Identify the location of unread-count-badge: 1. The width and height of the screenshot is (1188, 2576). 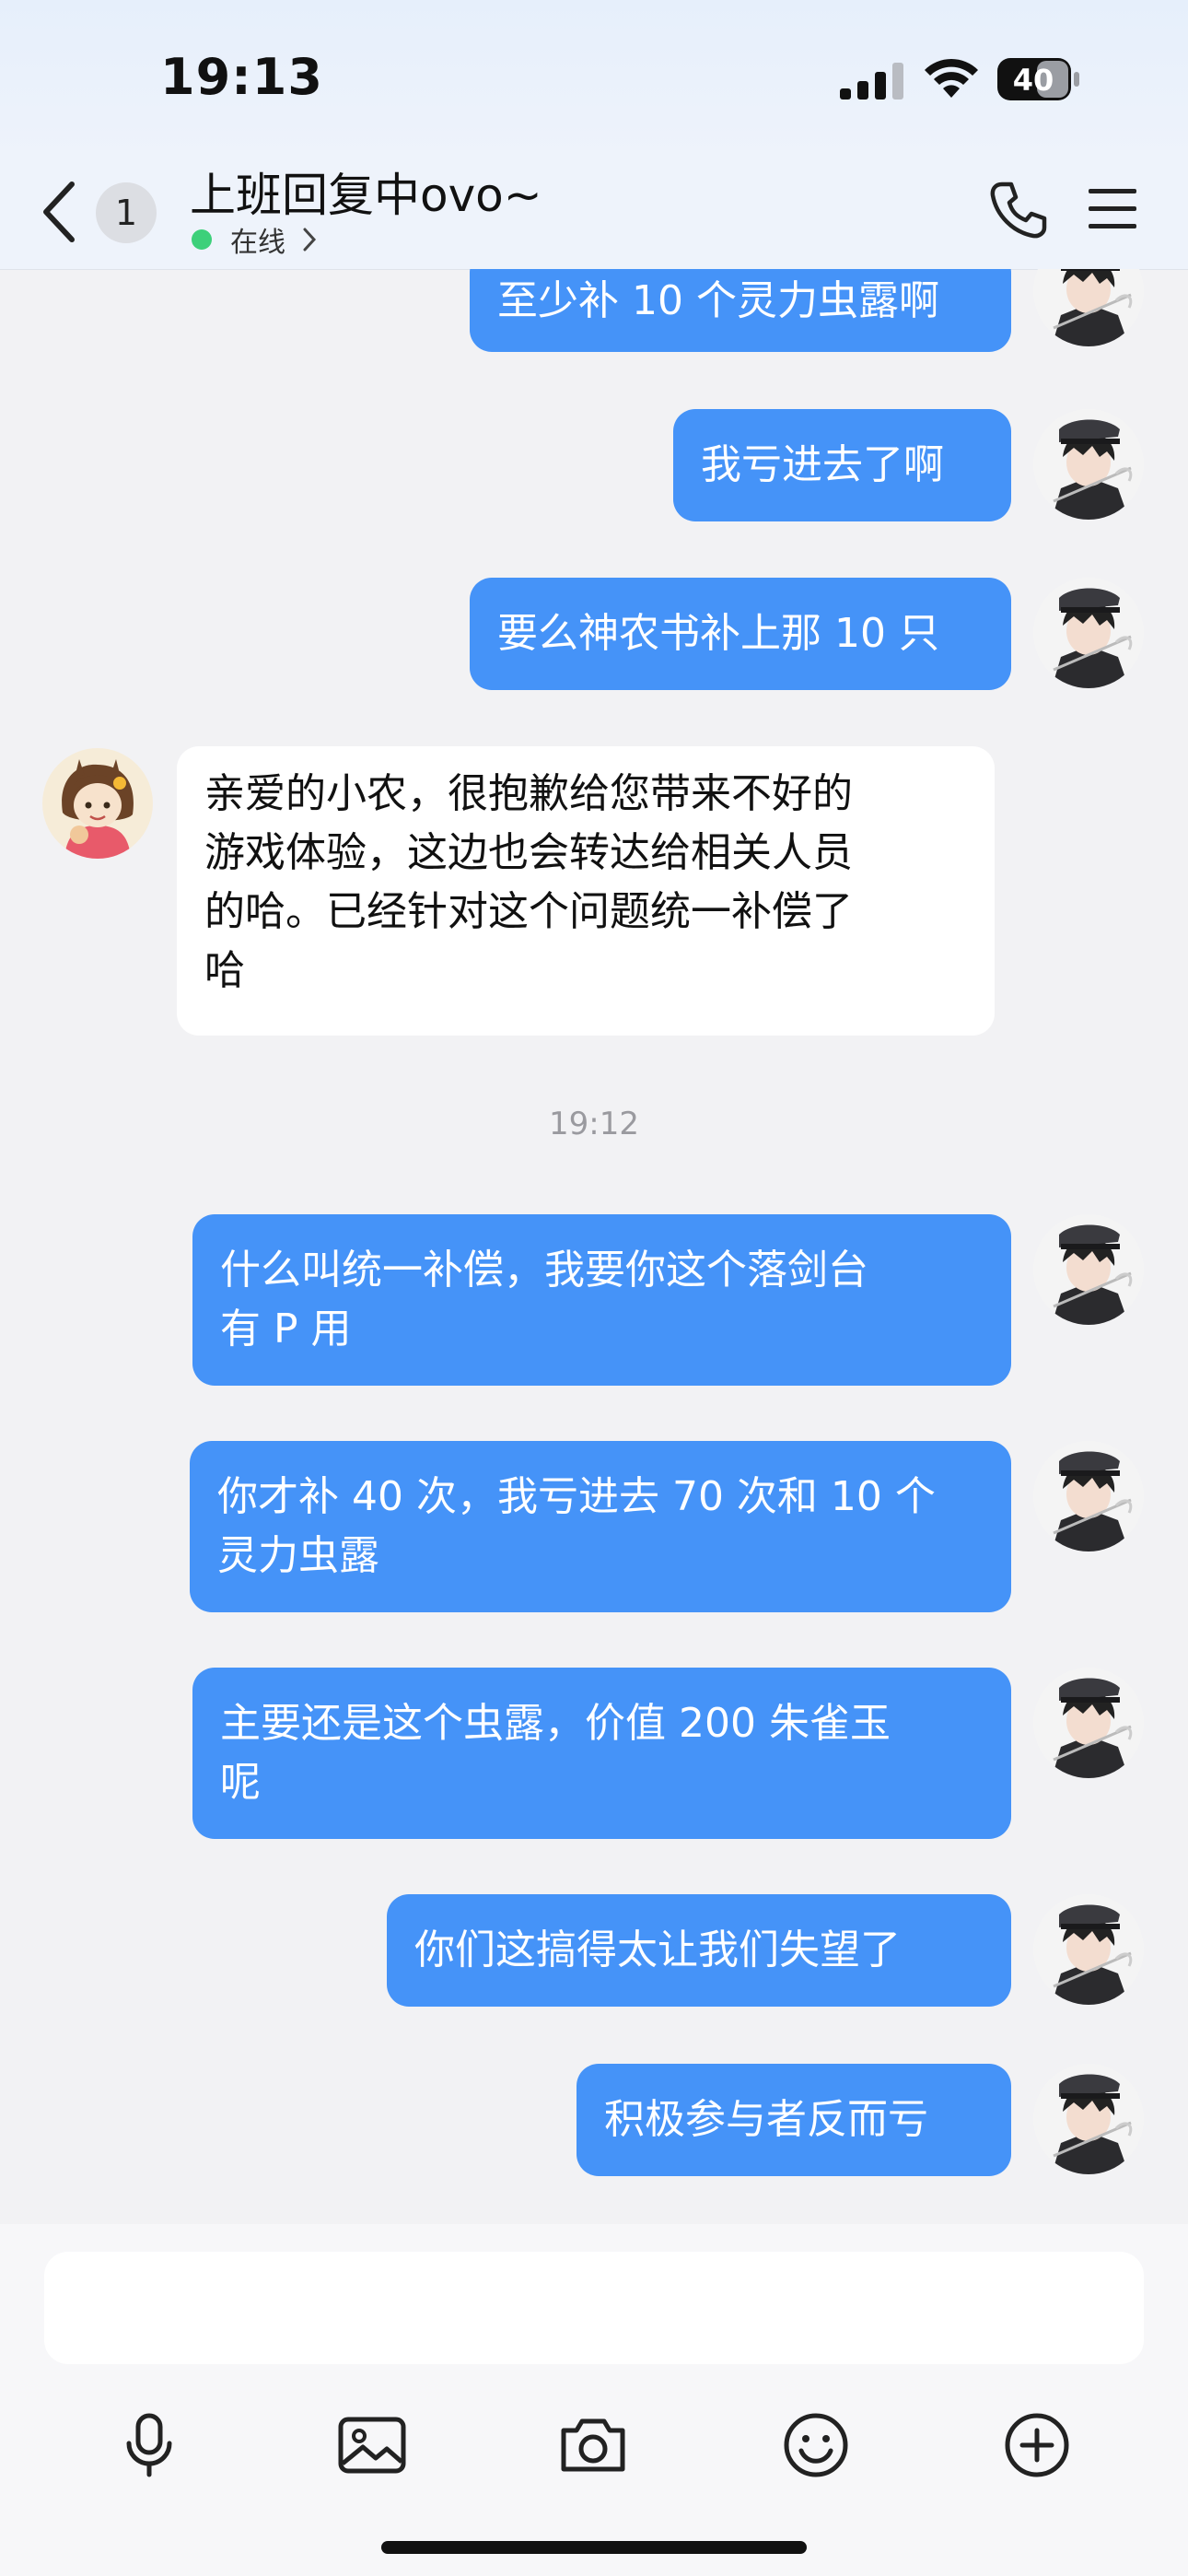
(126, 212).